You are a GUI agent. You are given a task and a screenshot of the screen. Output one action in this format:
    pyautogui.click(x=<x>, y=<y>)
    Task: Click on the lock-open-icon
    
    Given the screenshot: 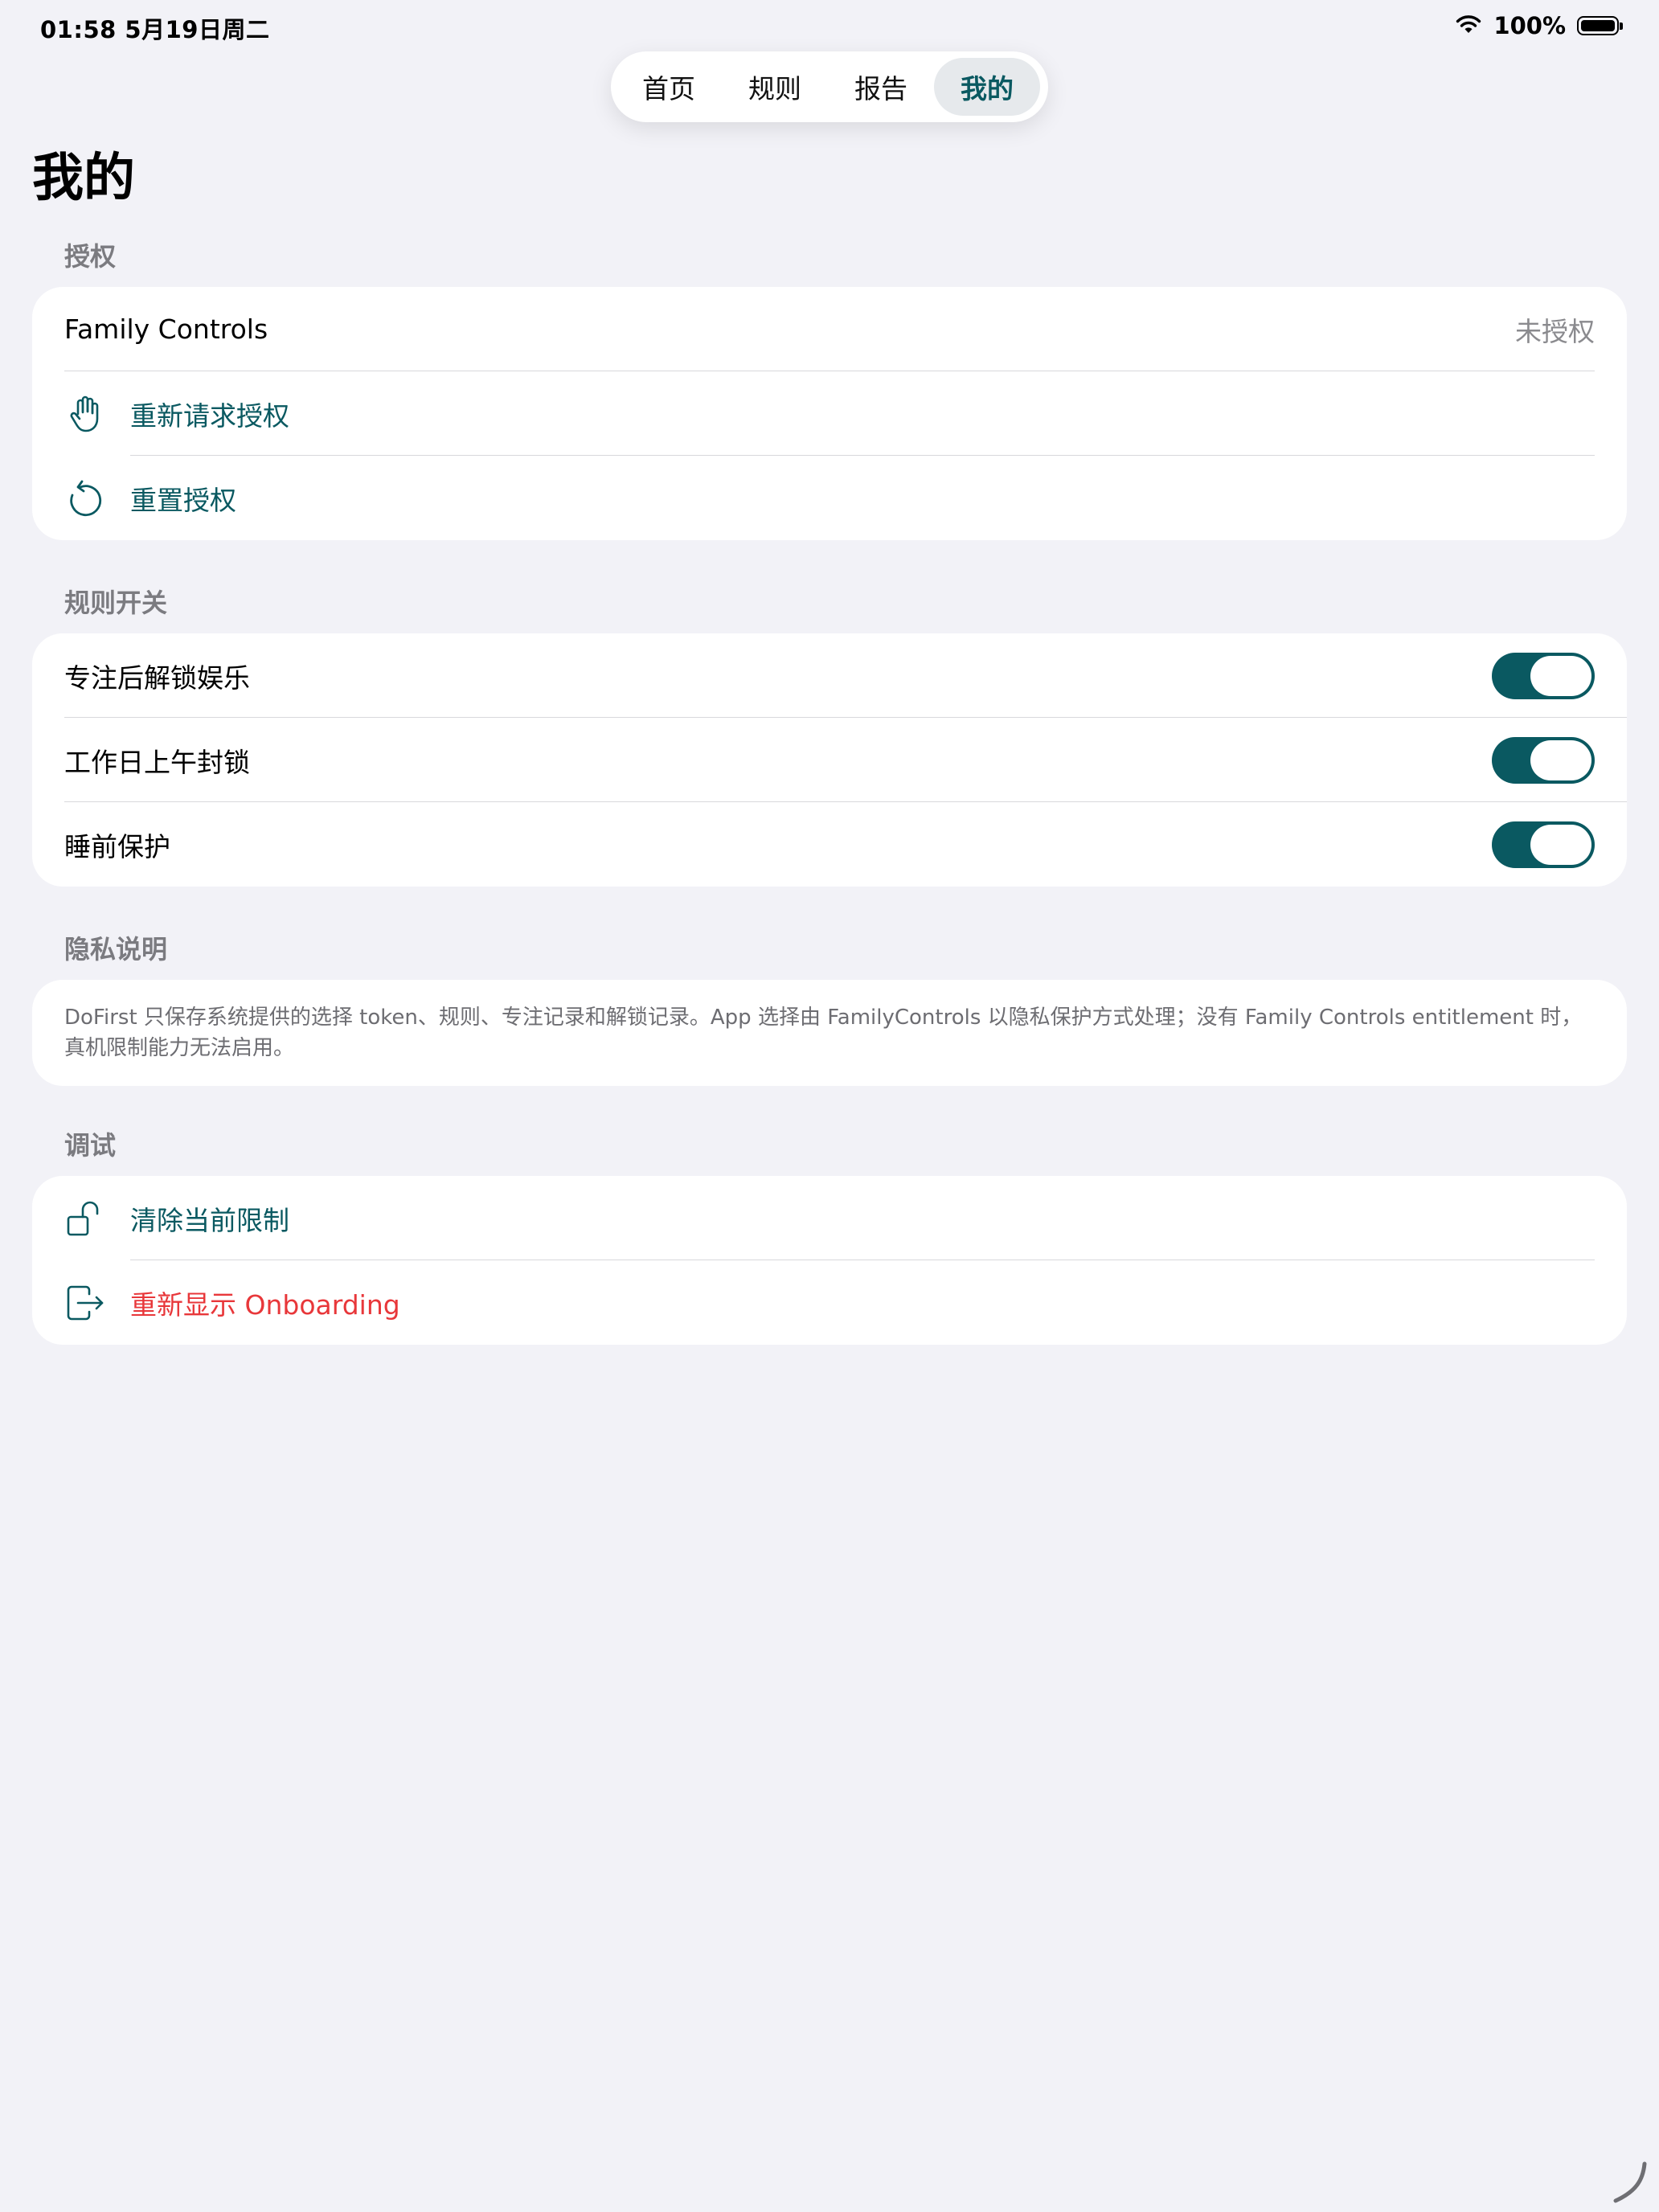 What is the action you would take?
    pyautogui.click(x=85, y=1218)
    